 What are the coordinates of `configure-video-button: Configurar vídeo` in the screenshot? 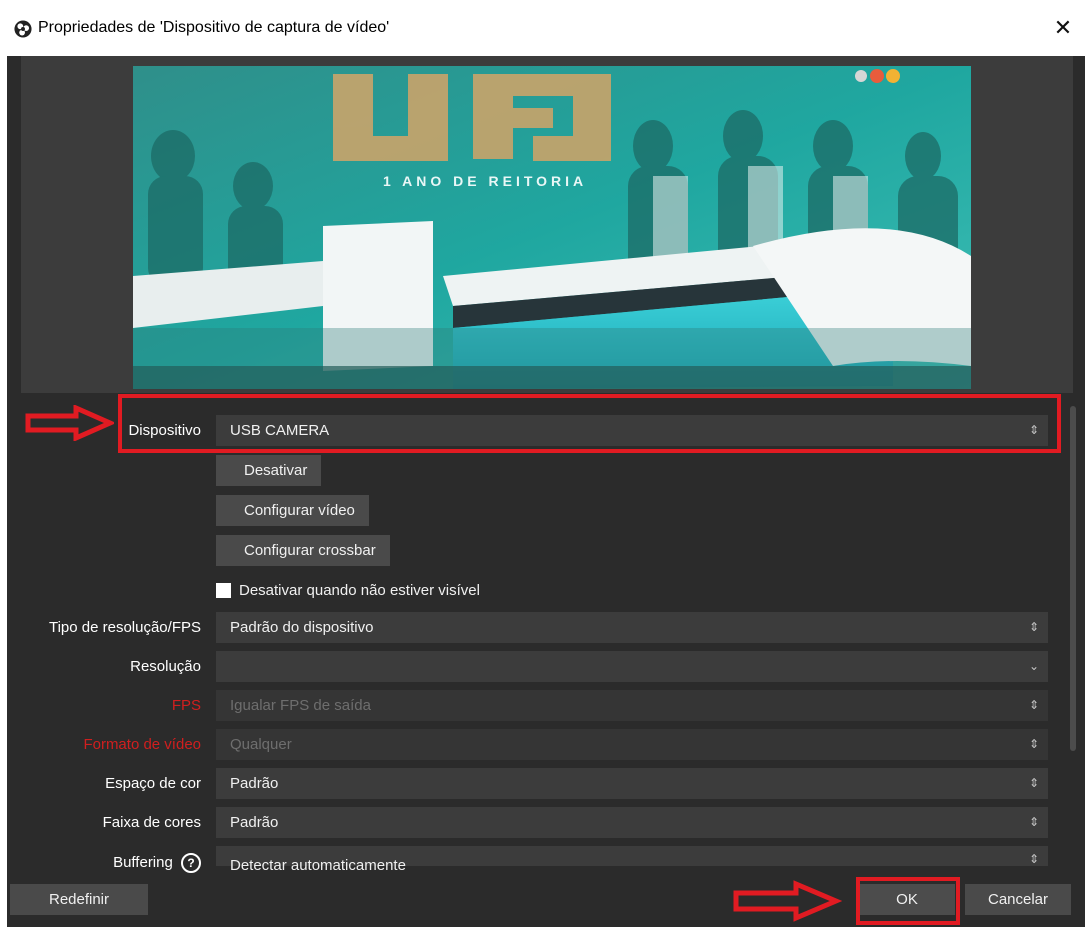 It's located at (292, 510).